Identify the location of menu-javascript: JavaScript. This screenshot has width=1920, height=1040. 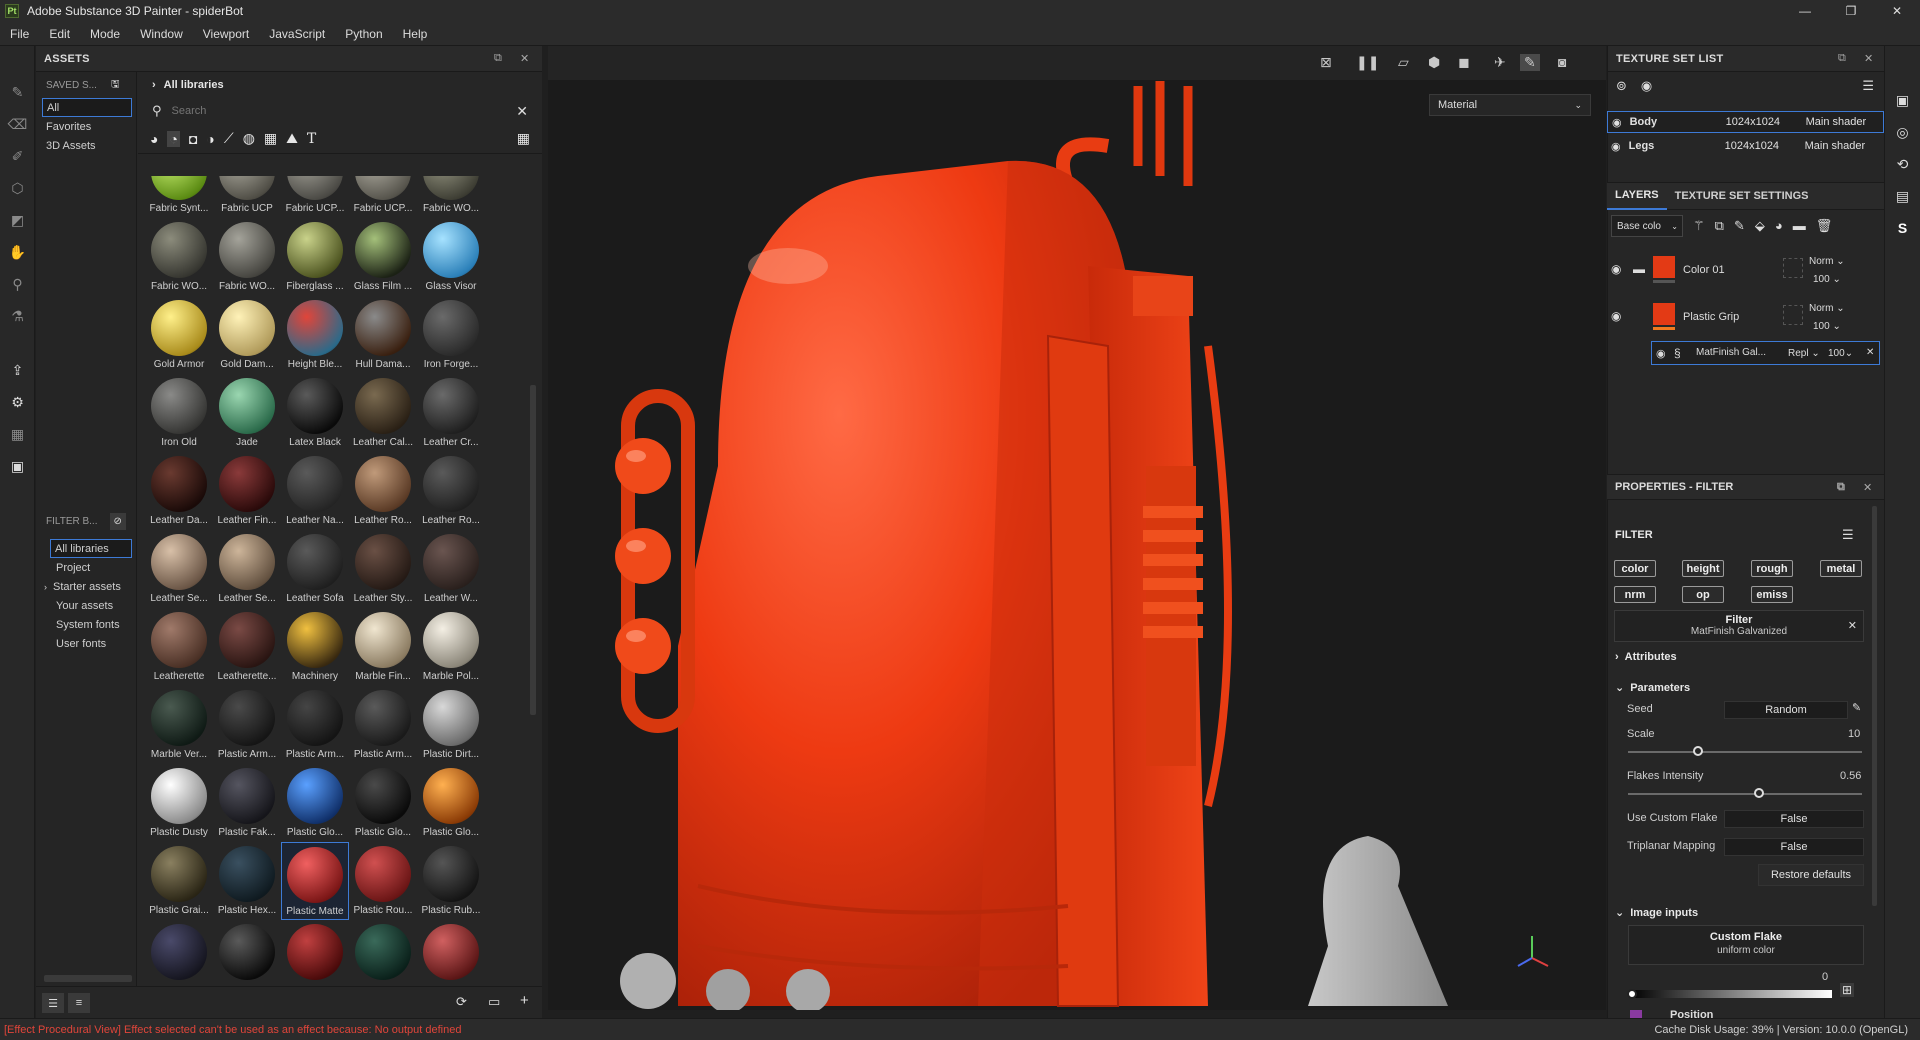
(297, 34).